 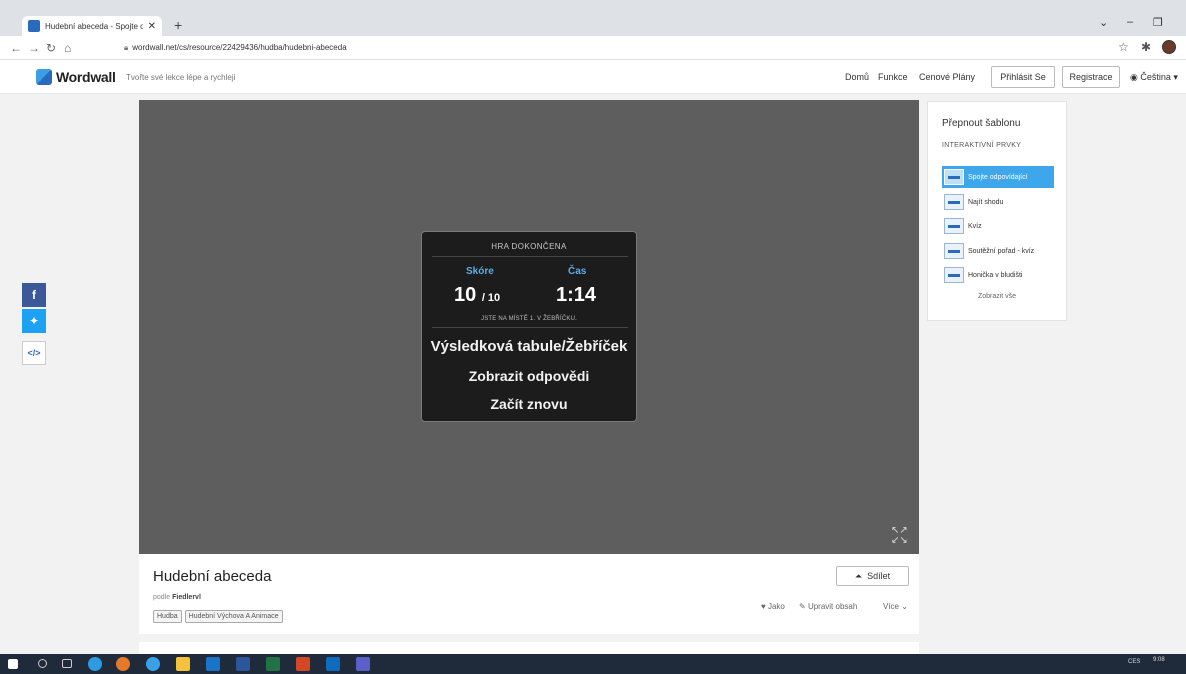 What do you see at coordinates (363, 664) in the screenshot?
I see `teams-icon` at bounding box center [363, 664].